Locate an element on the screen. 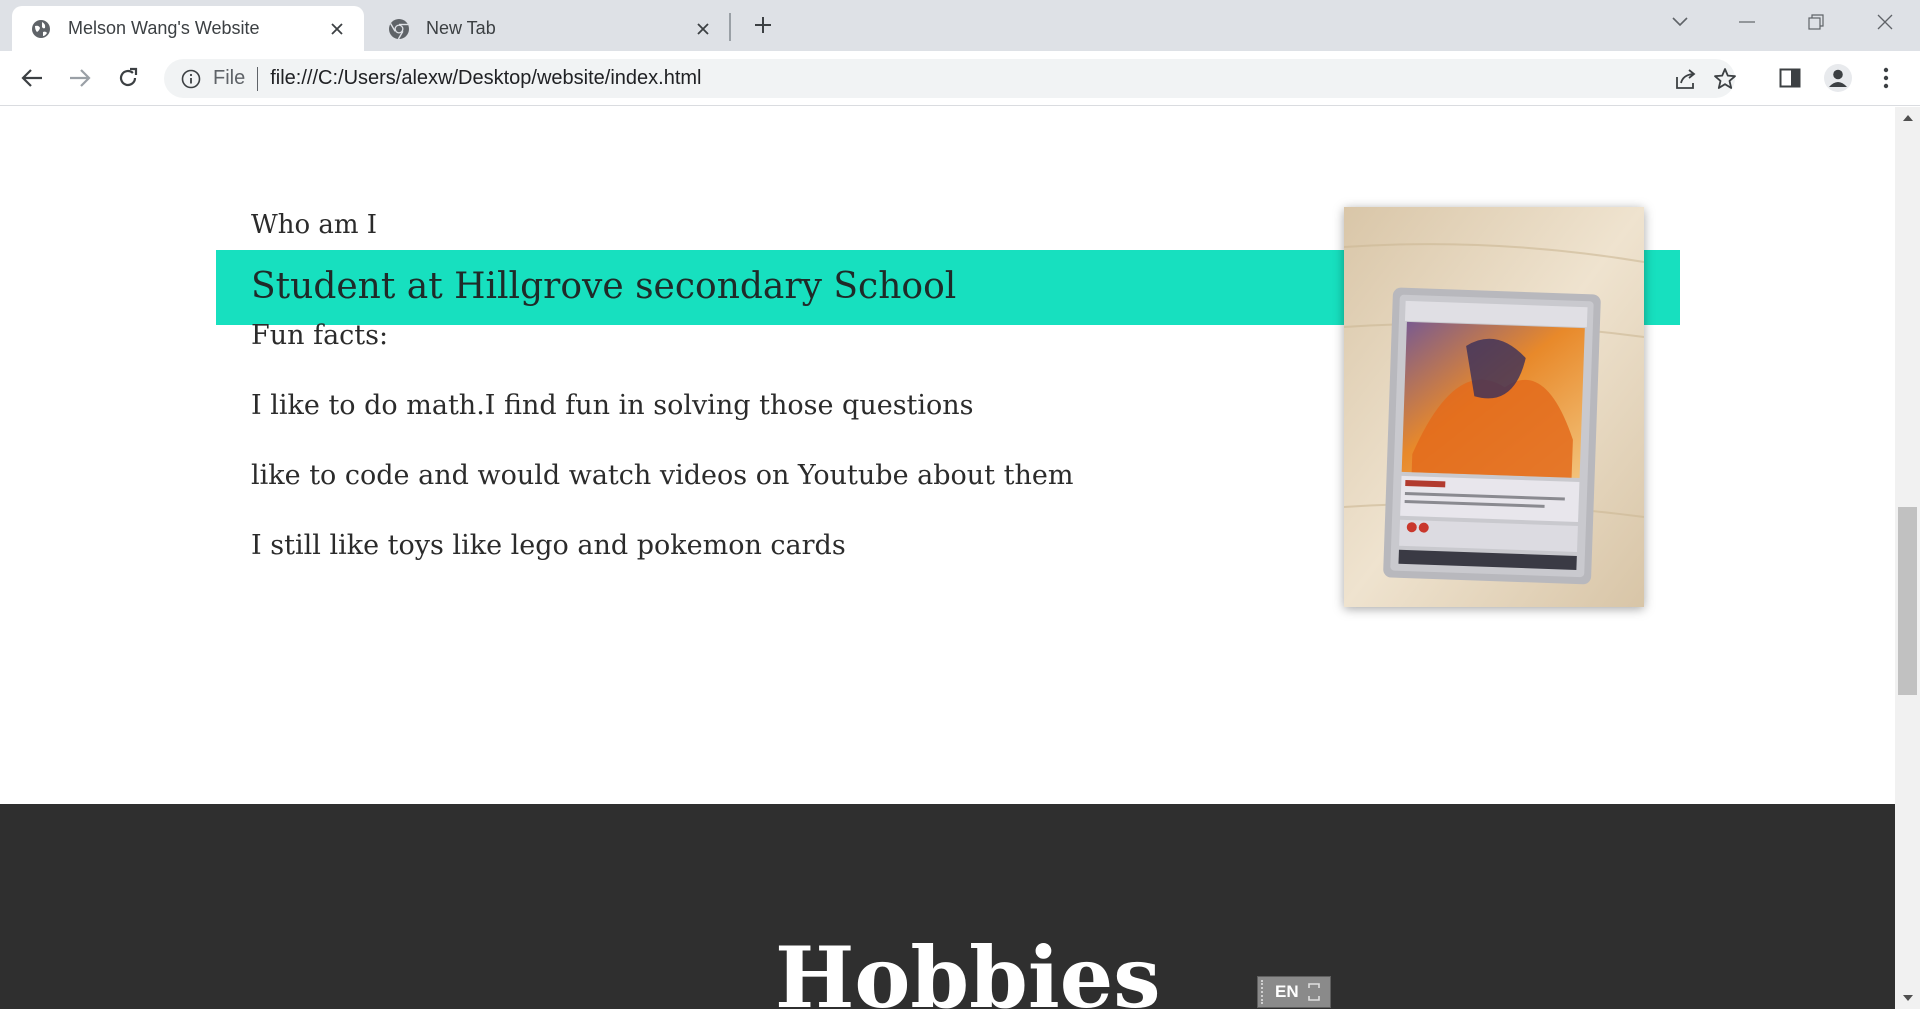 The height and width of the screenshot is (1009, 1920). omnibox-divider is located at coordinates (258, 78).